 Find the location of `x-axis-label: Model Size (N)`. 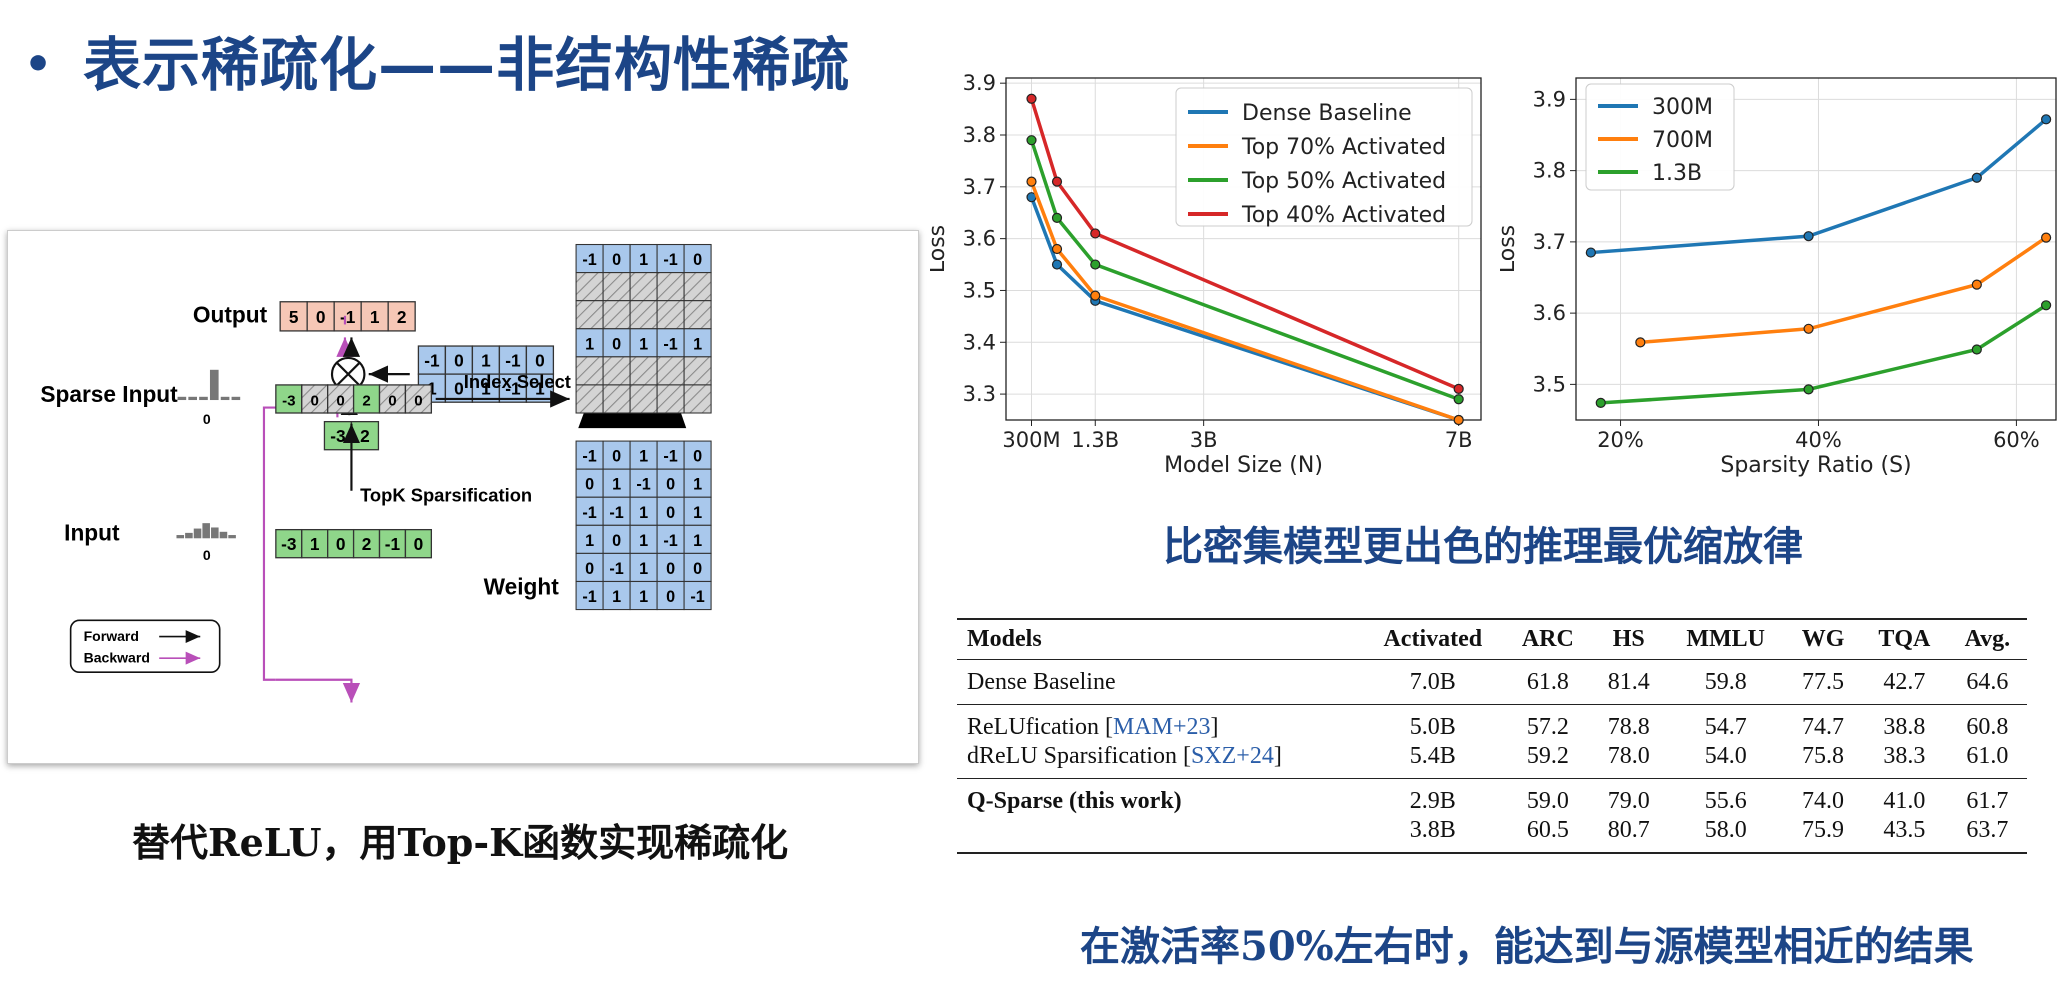

x-axis-label: Model Size (N) is located at coordinates (1243, 465).